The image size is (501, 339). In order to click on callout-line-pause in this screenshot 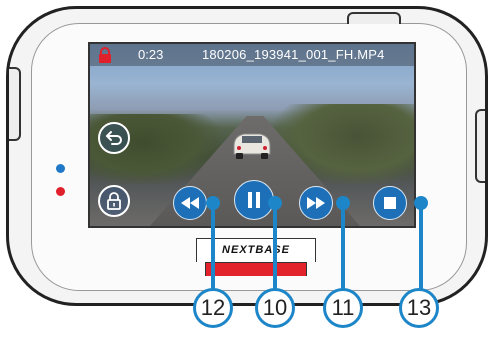, I will do `click(275, 250)`.